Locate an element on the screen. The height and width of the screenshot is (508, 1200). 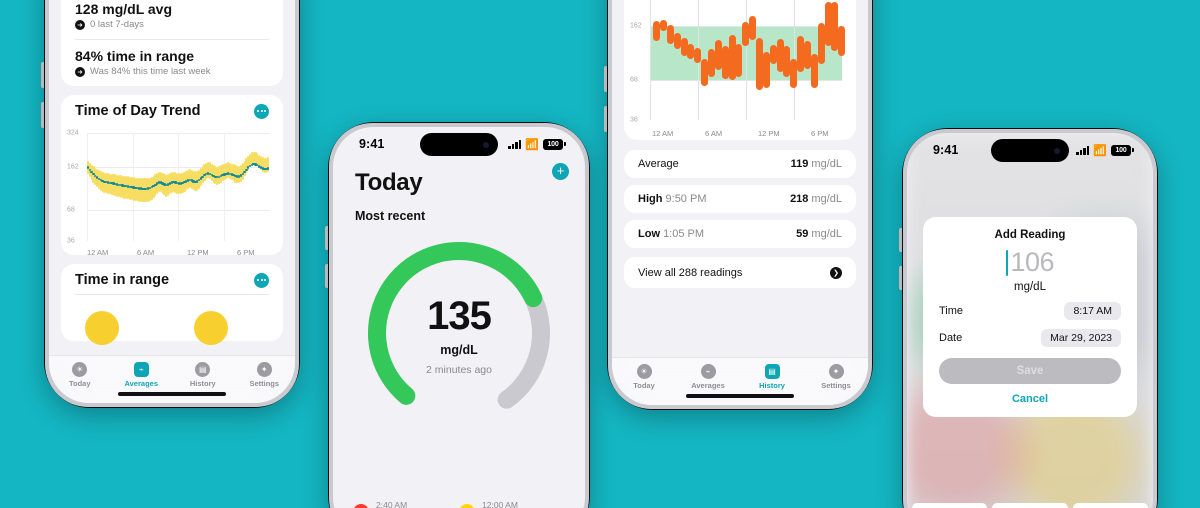
daily-readings-chart: 324162683612 AM6 AM12 PM6 PM is located at coordinates (737, 70).